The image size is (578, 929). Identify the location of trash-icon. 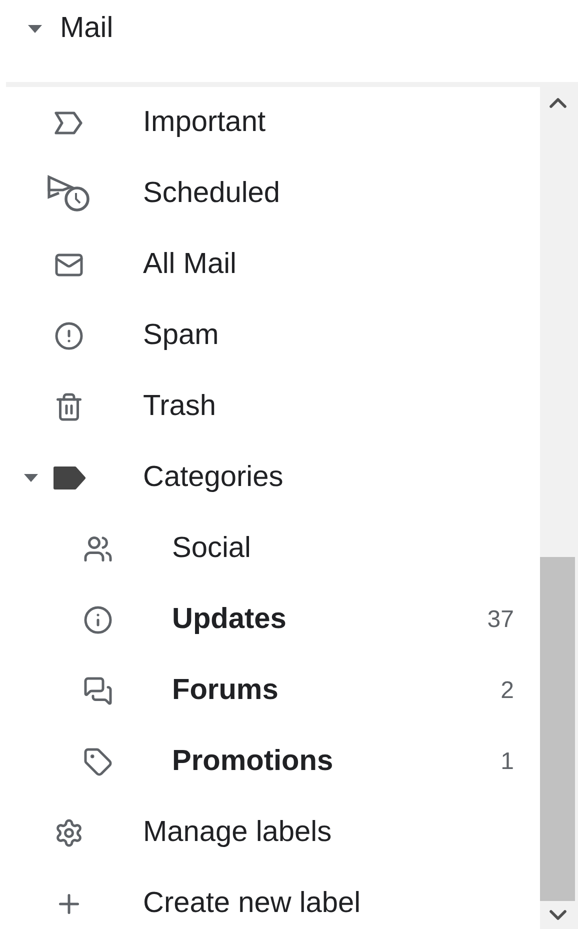
(69, 407).